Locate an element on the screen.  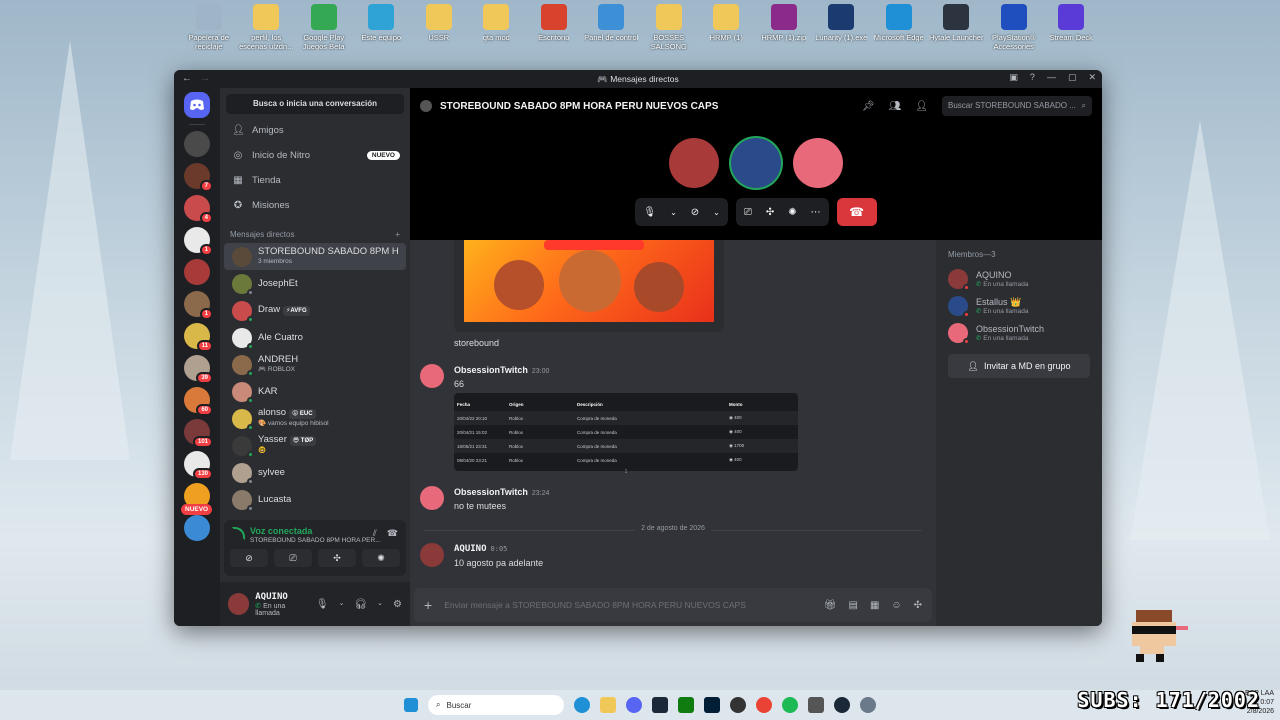
inbox-icon: ▣ is located at coordinates (1013, 77).